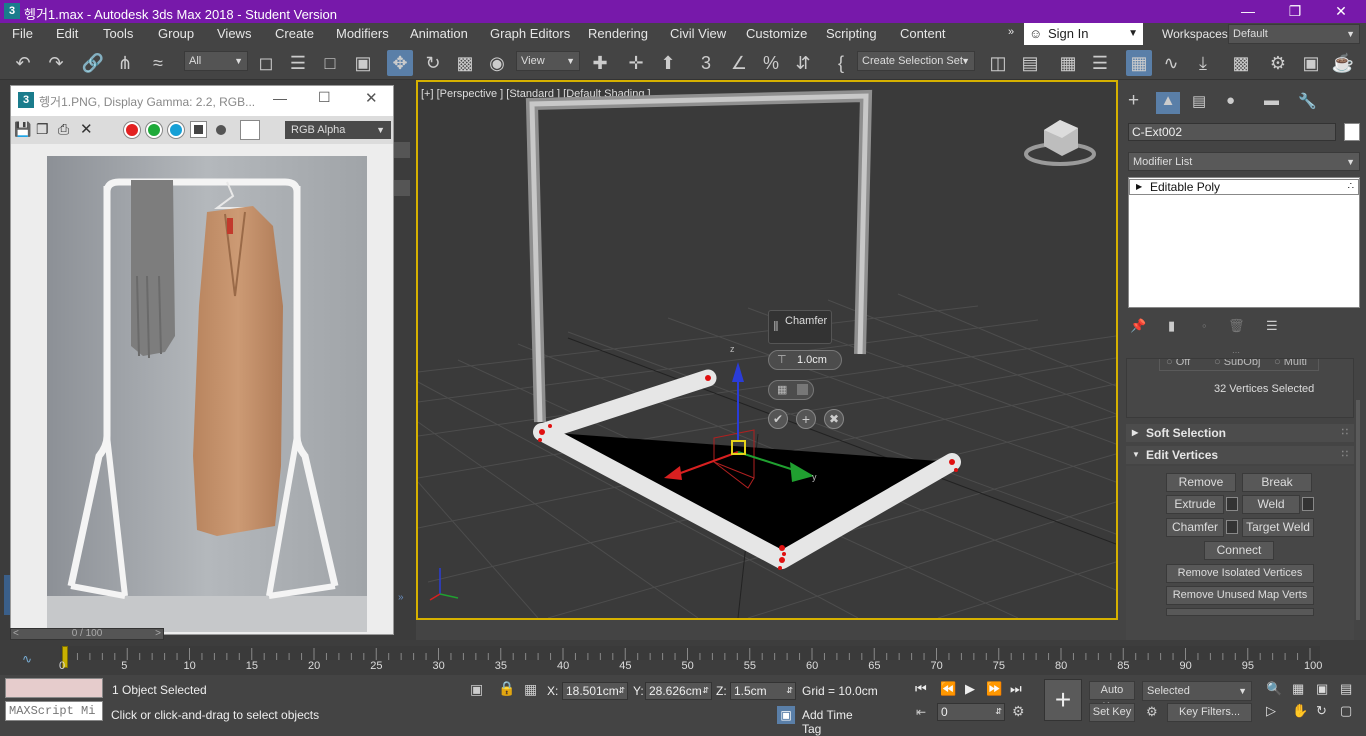 The width and height of the screenshot is (1366, 736). What do you see at coordinates (1307, 101) in the screenshot?
I see `utilities-tab-icon: 🔧` at bounding box center [1307, 101].